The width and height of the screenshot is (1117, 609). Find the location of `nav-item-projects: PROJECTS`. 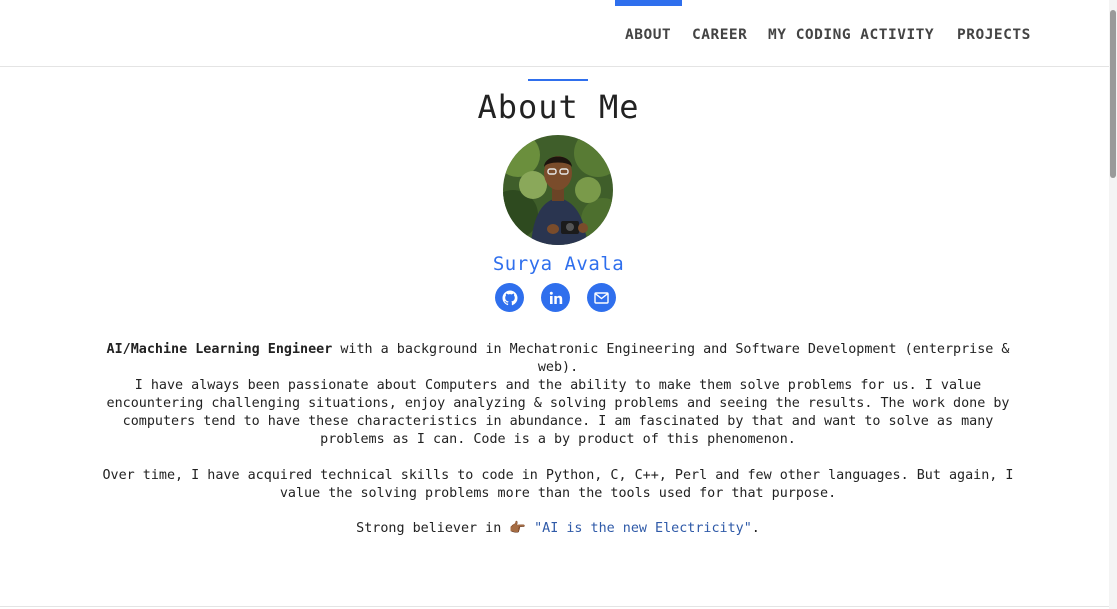

nav-item-projects: PROJECTS is located at coordinates (994, 35).